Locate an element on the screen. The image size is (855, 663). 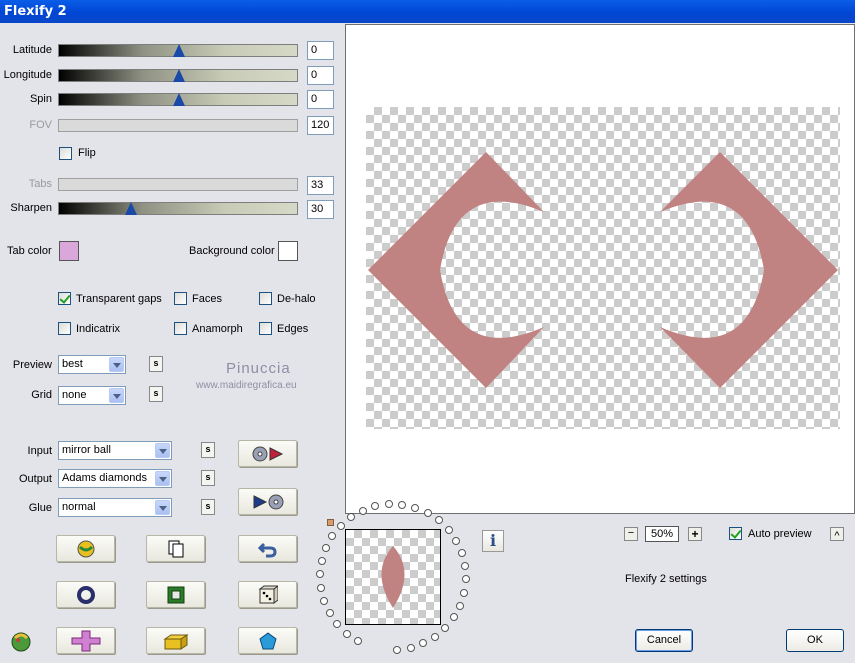
tab-color-swatch is located at coordinates (69, 251).